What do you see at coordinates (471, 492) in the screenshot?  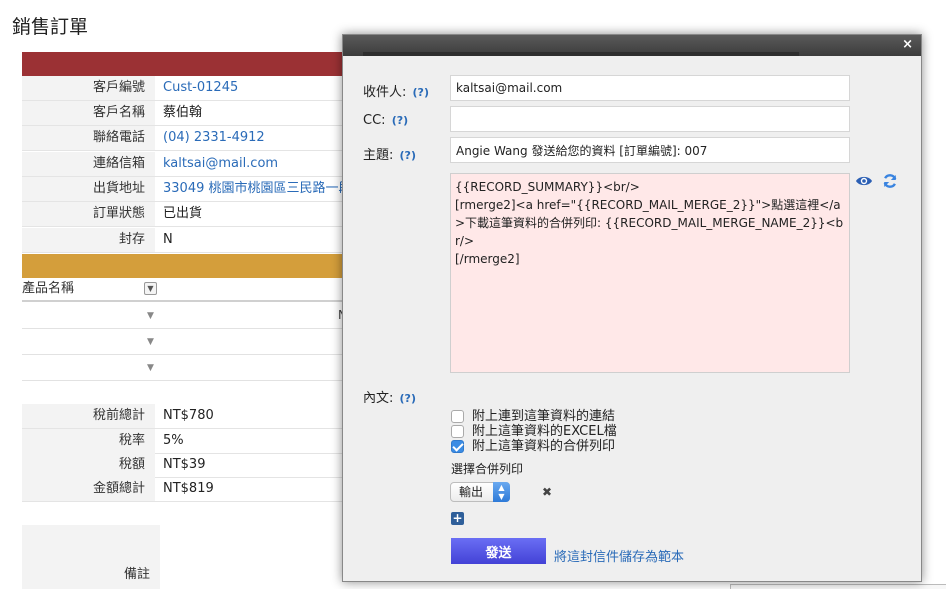 I see `merge-template-value: 輸出` at bounding box center [471, 492].